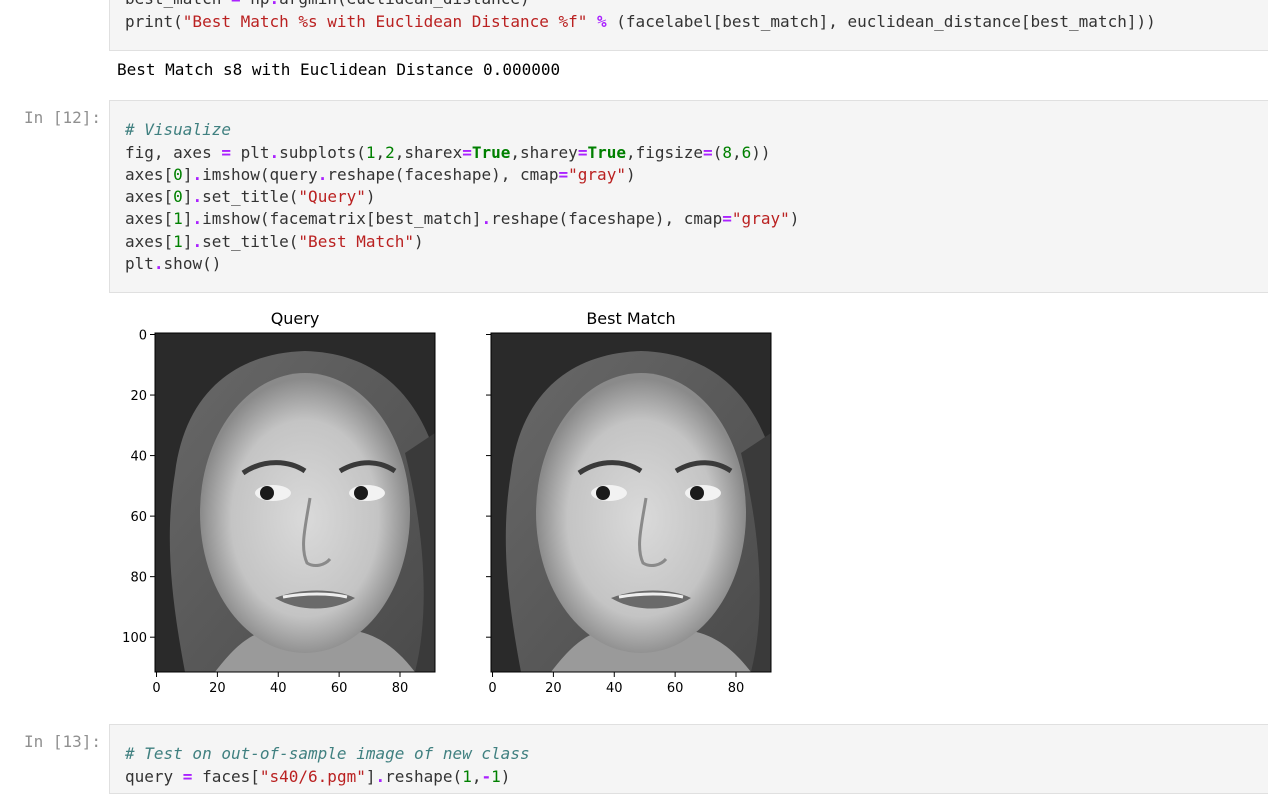  I want to click on axes-title-best-match: Best Match, so click(630, 318).